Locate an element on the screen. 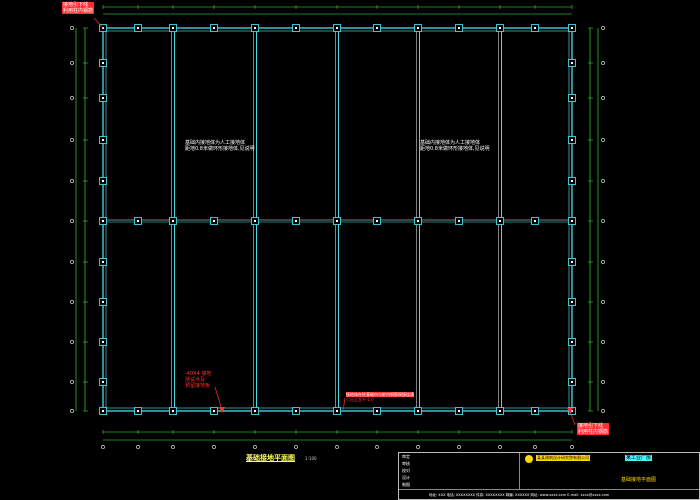 Image resolution: width=700 pixels, height=500 pixels. grid-note-left: 基础内接地体为人工接地体 距地0.8米做环形接地体,见说明 is located at coordinates (220, 146).